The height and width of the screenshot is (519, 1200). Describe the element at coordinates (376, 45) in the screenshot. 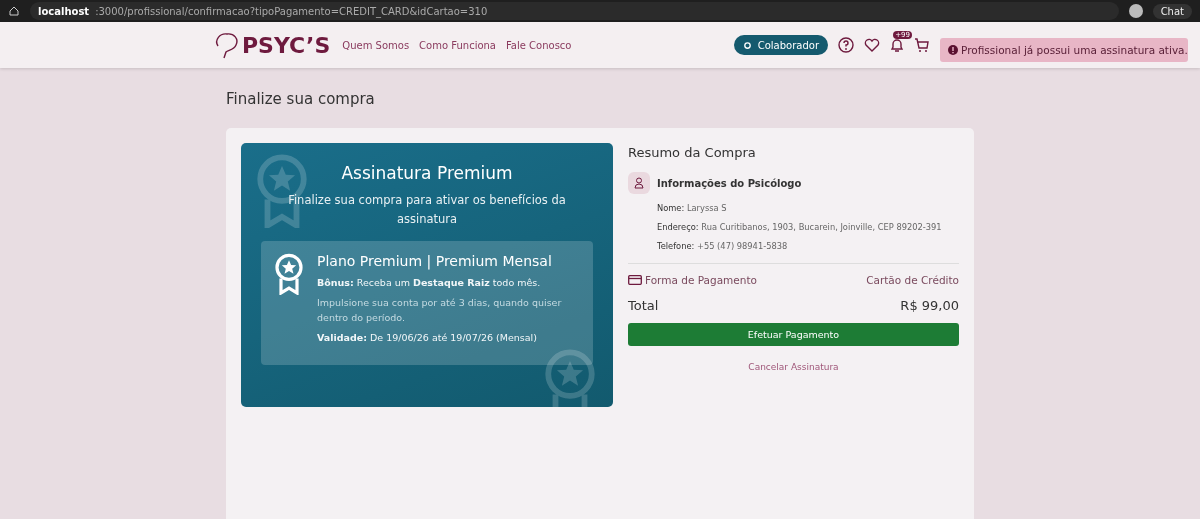

I see `nav-link: Quem Somos` at that location.